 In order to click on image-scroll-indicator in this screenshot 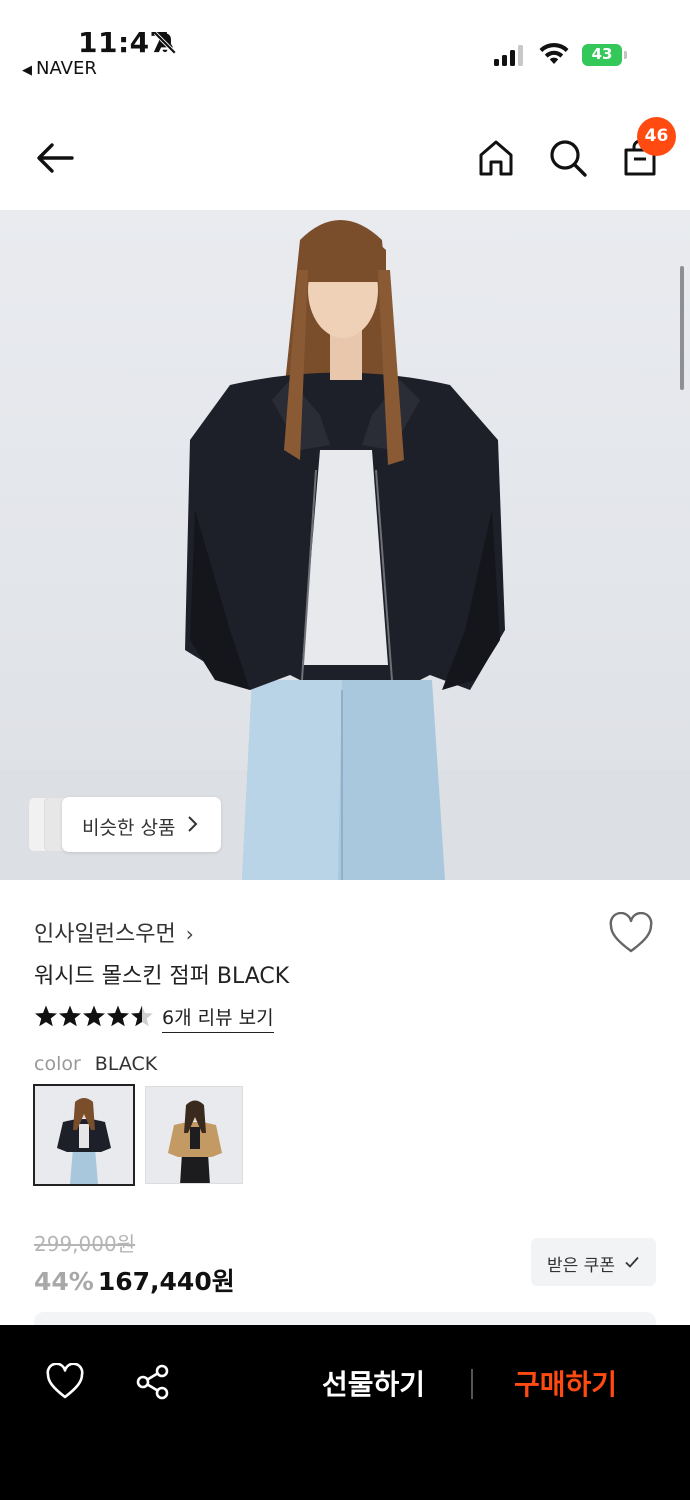, I will do `click(682, 328)`.